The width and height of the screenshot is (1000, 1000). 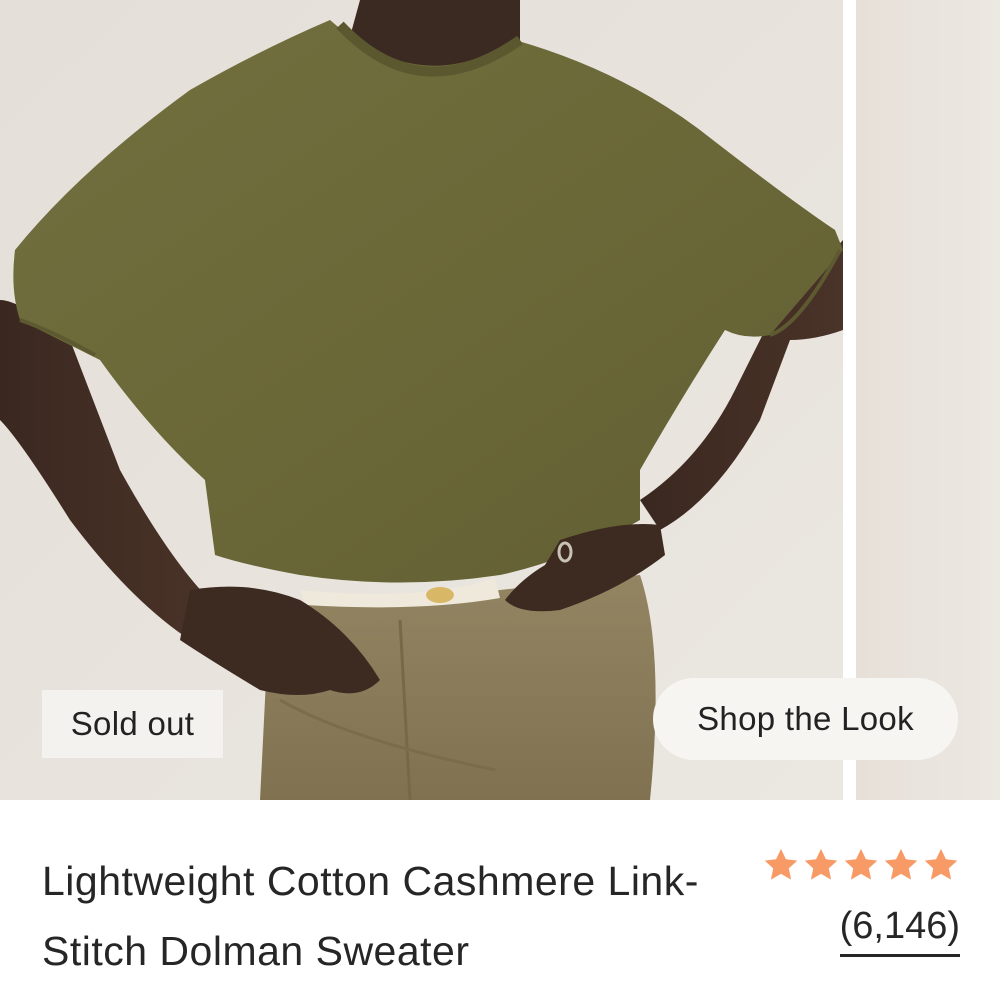 I want to click on star-rating, so click(x=850, y=868).